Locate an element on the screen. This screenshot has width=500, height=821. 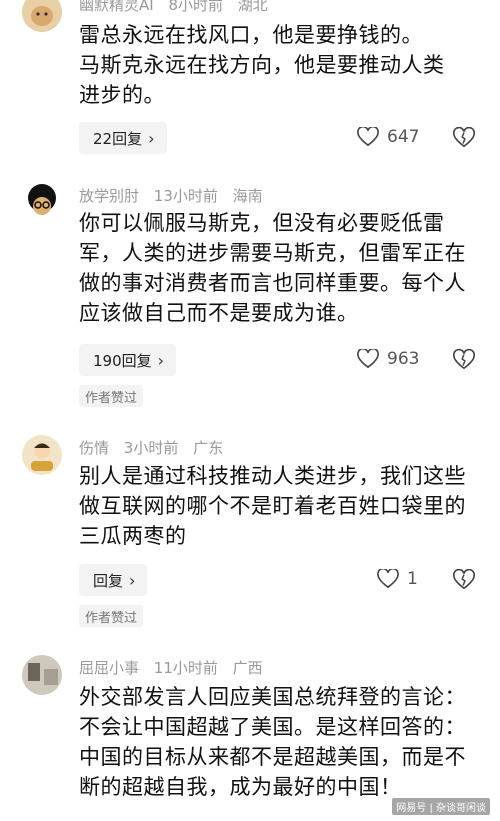
username: 屈屈小事 is located at coordinates (109, 668).